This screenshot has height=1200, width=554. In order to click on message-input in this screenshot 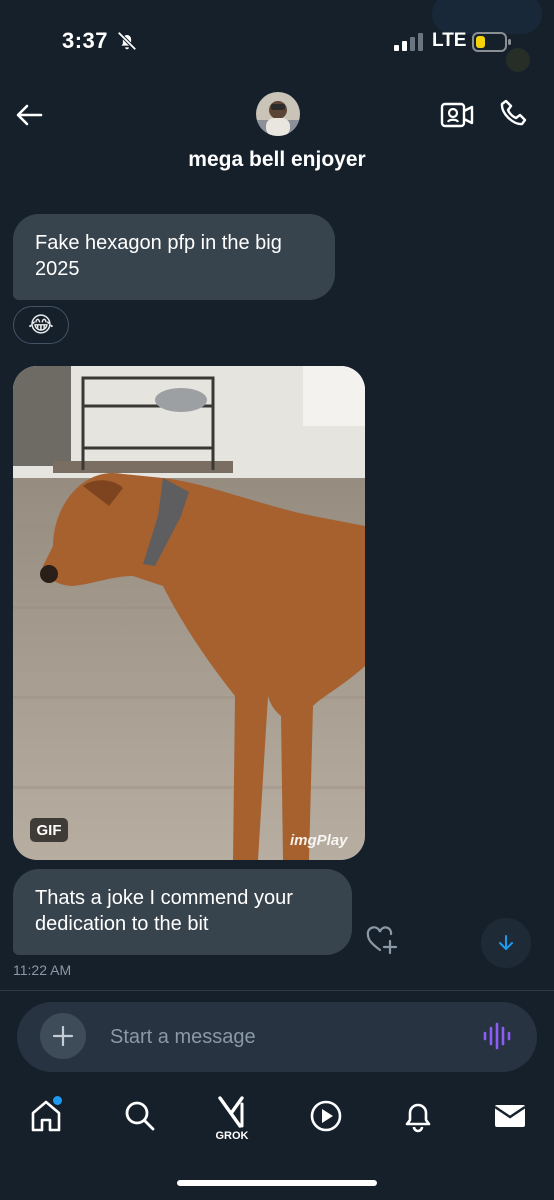, I will do `click(280, 1037)`.